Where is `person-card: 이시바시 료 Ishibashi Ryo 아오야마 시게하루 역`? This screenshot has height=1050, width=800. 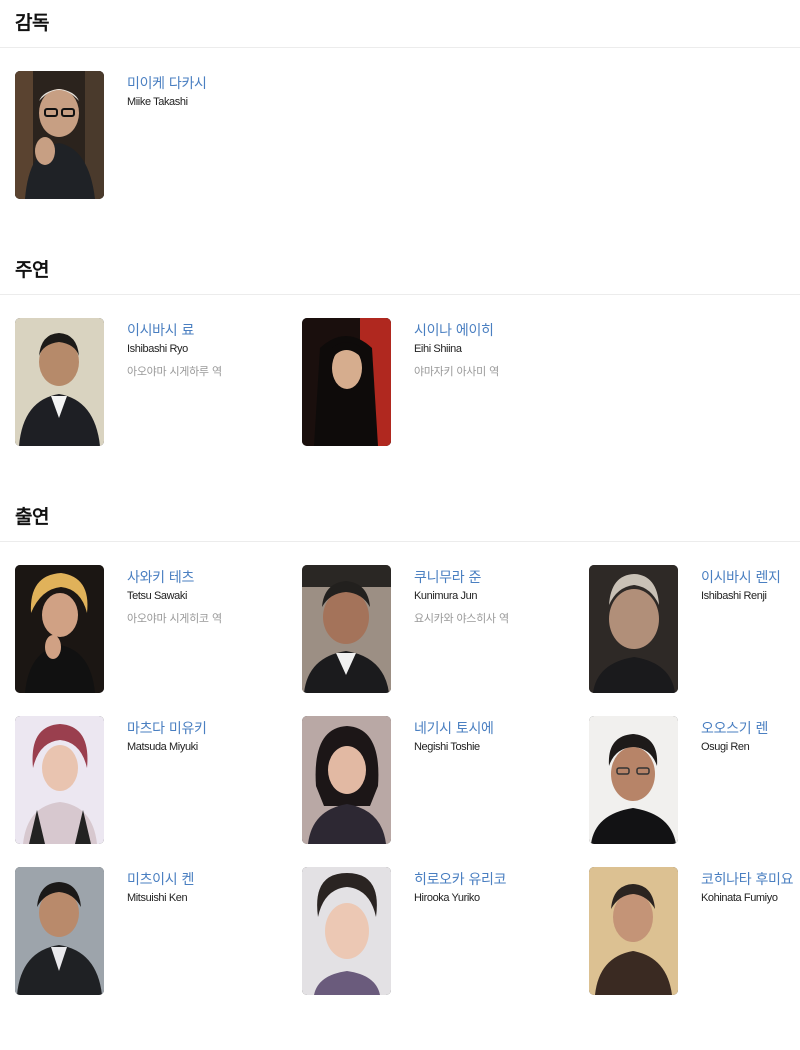
person-card: 이시바시 료 Ishibashi Ryo 아오야마 시게하루 역 is located at coordinates (158, 382).